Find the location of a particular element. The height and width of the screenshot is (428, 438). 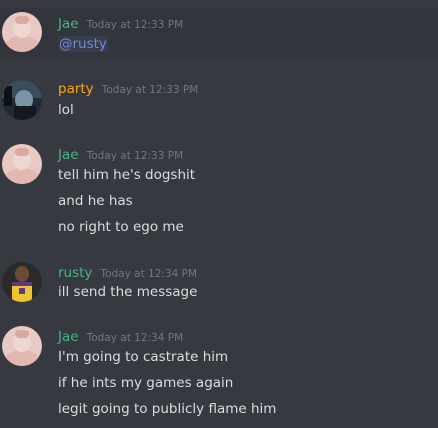

message-text: and he has is located at coordinates (95, 201).